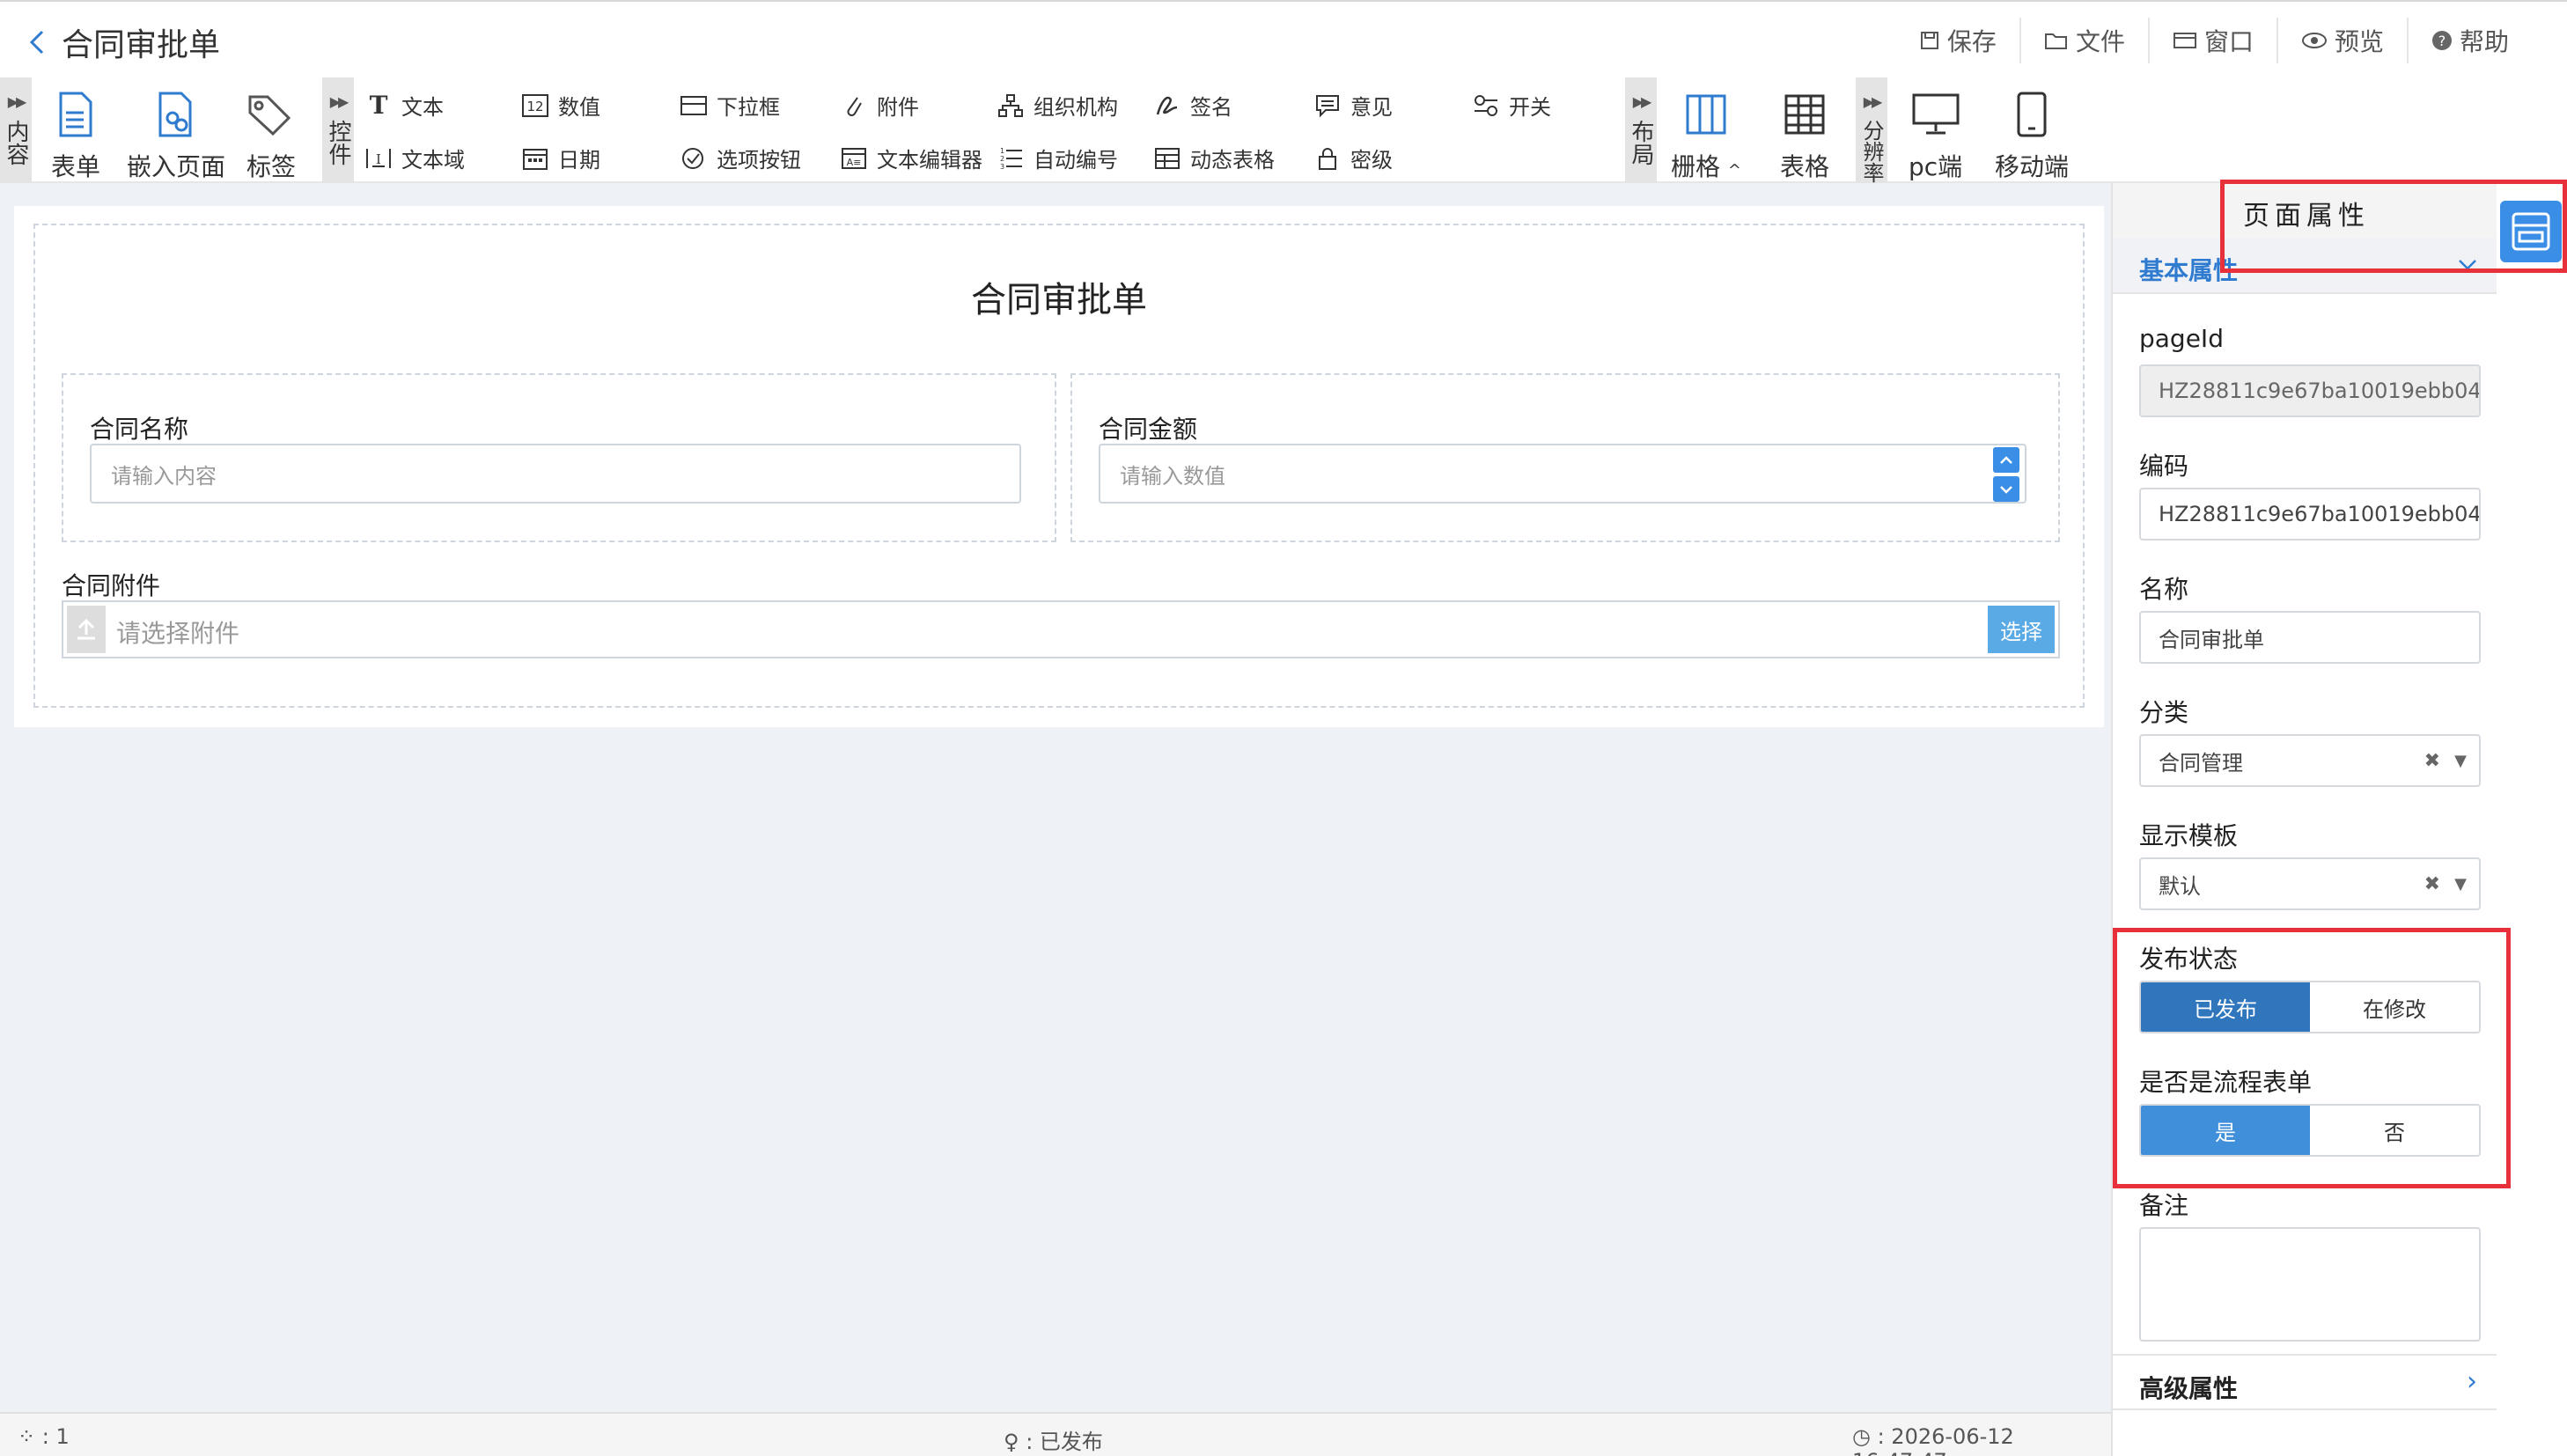  I want to click on publish-status-editing: 在修改, so click(2394, 1007).